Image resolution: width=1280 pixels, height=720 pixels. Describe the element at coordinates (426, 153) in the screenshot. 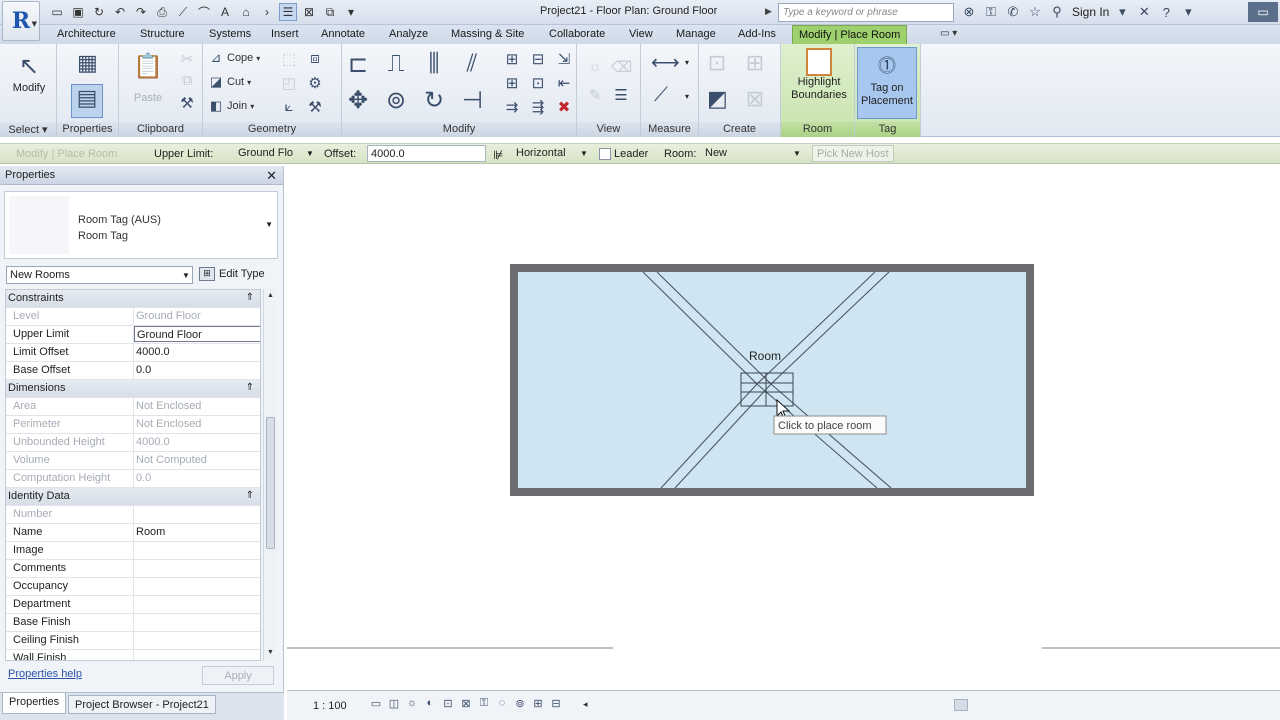

I see `offset-input: 4000.0` at that location.